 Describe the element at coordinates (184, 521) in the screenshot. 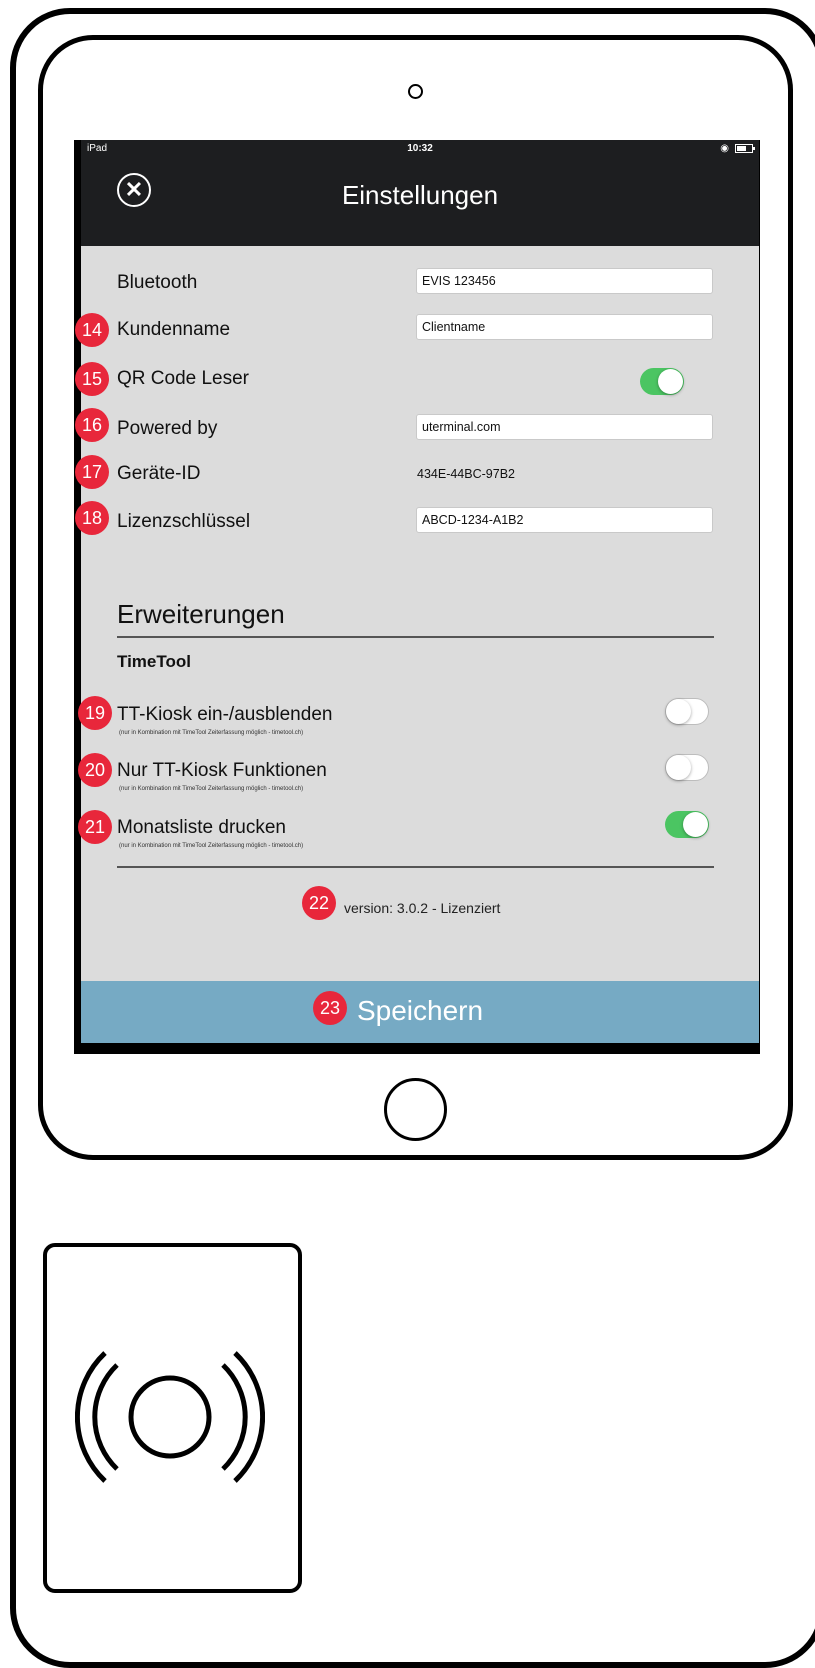

I see `license-key-label: Lizenzschlüssel` at that location.